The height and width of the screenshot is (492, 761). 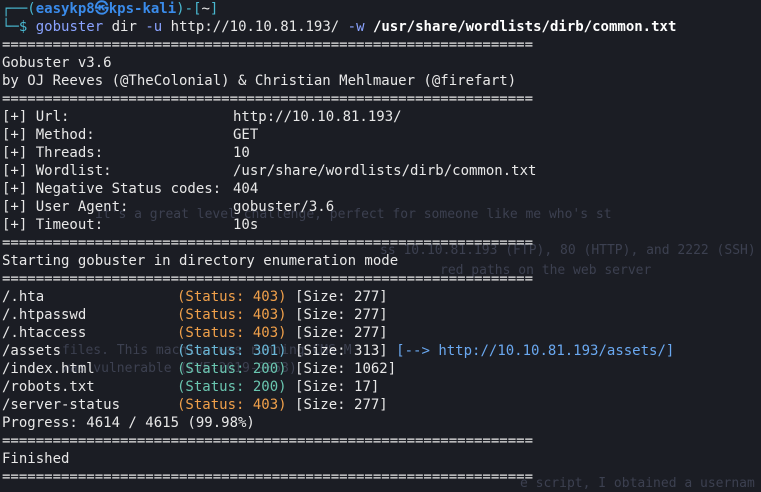 I want to click on prompt-line: ┌──(easykp8㉿kps-kali)-[~], so click(x=110, y=9).